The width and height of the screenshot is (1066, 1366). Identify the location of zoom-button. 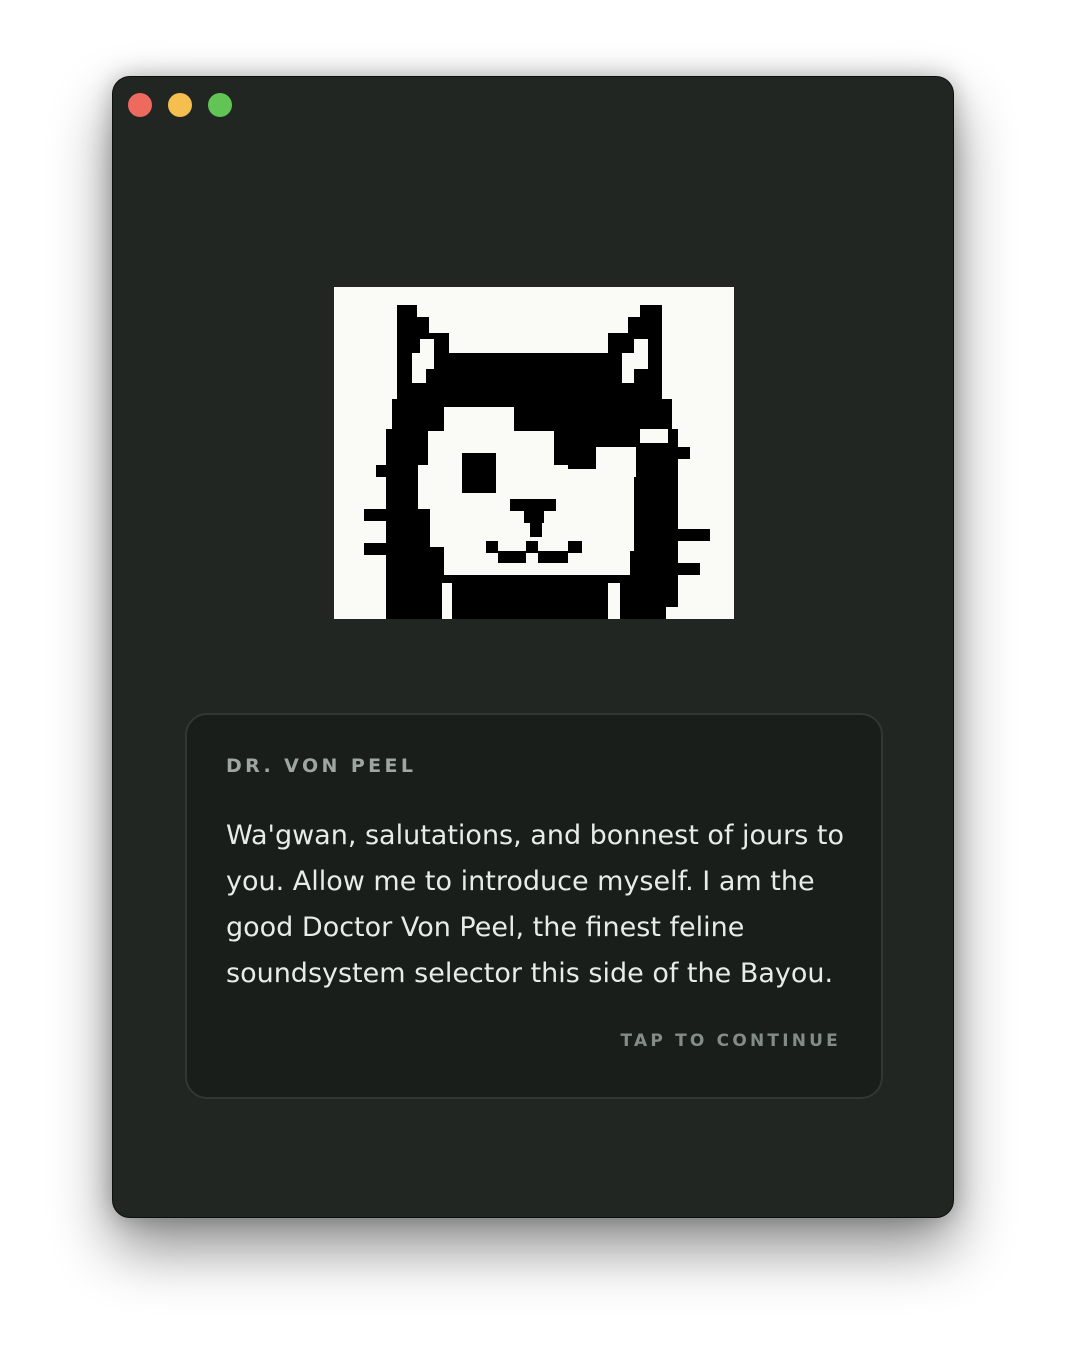
(220, 105).